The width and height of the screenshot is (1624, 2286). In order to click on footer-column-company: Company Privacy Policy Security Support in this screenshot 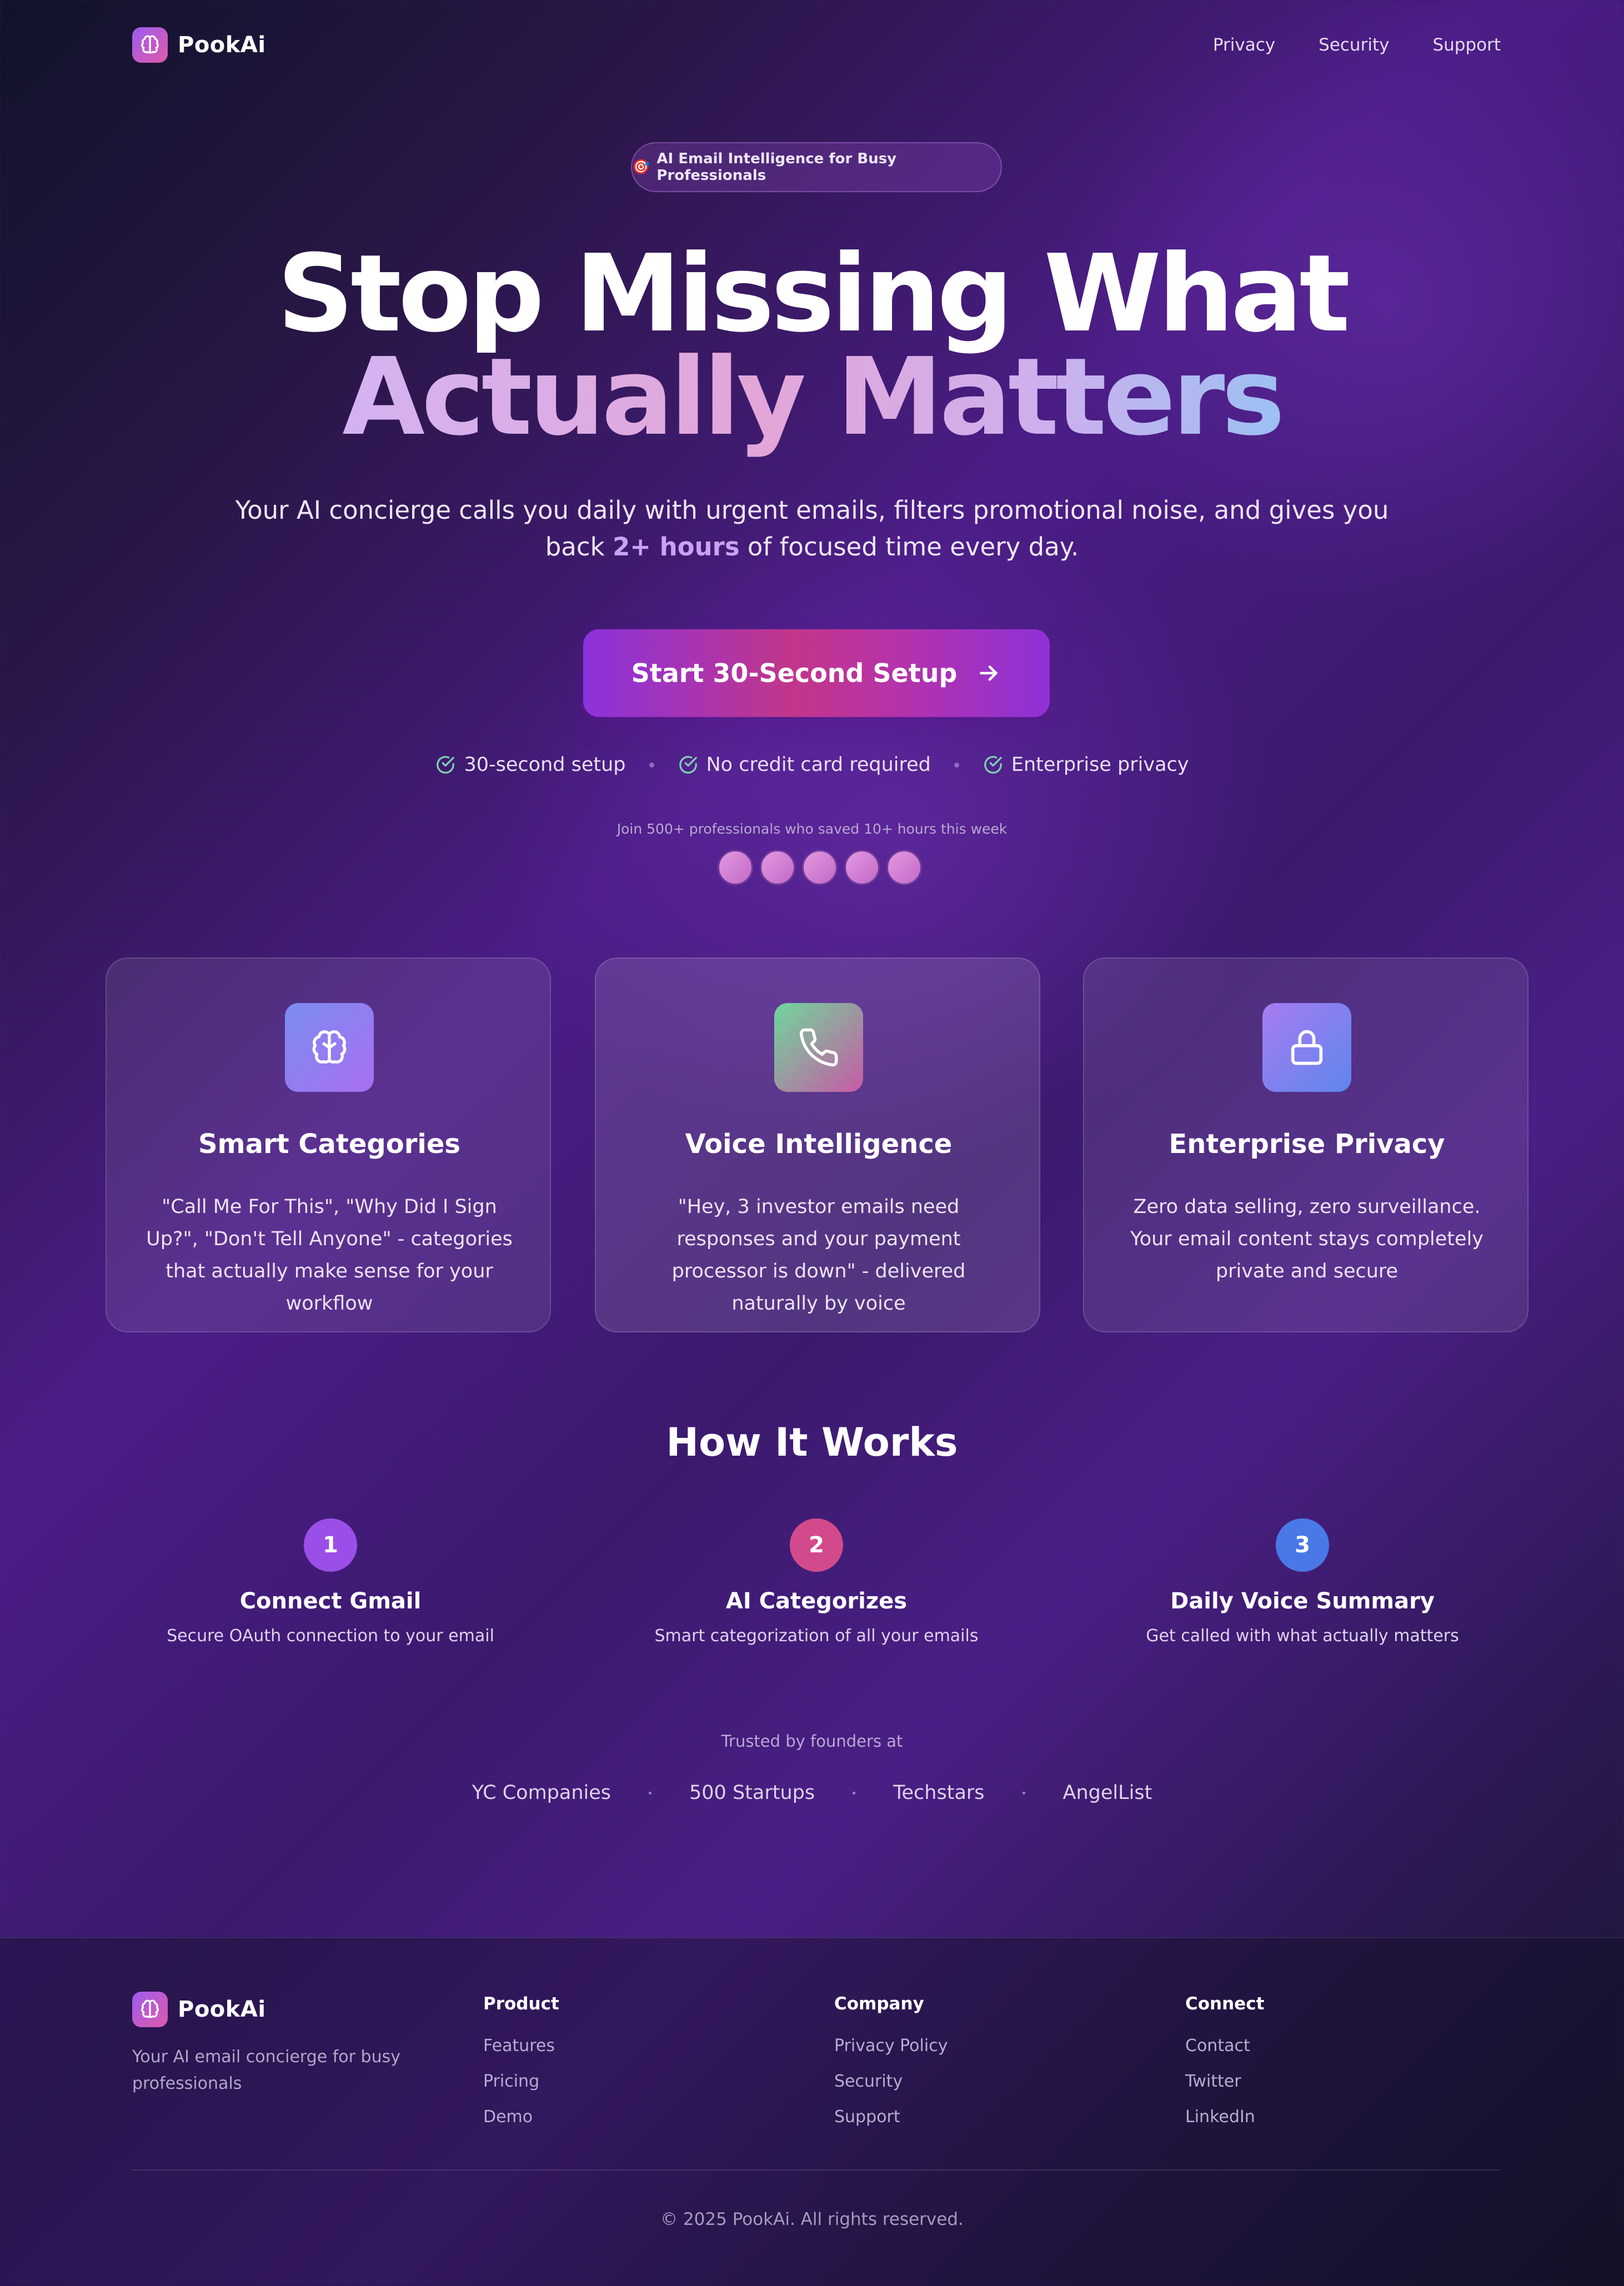, I will do `click(891, 2064)`.